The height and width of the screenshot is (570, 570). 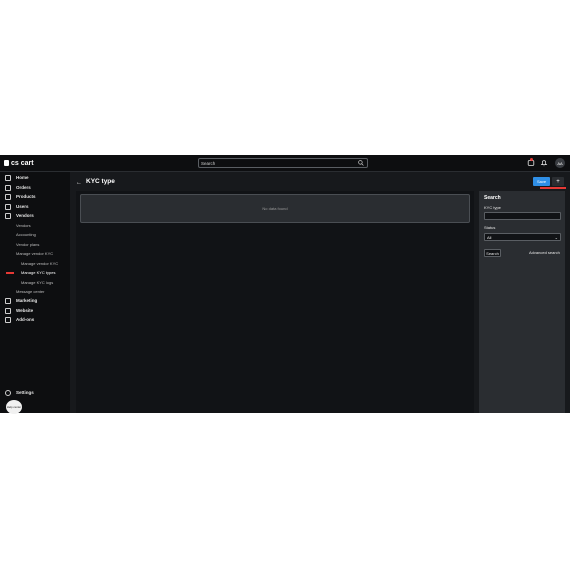 I want to click on sidebar-item-vendors: Vendors, so click(x=17, y=215).